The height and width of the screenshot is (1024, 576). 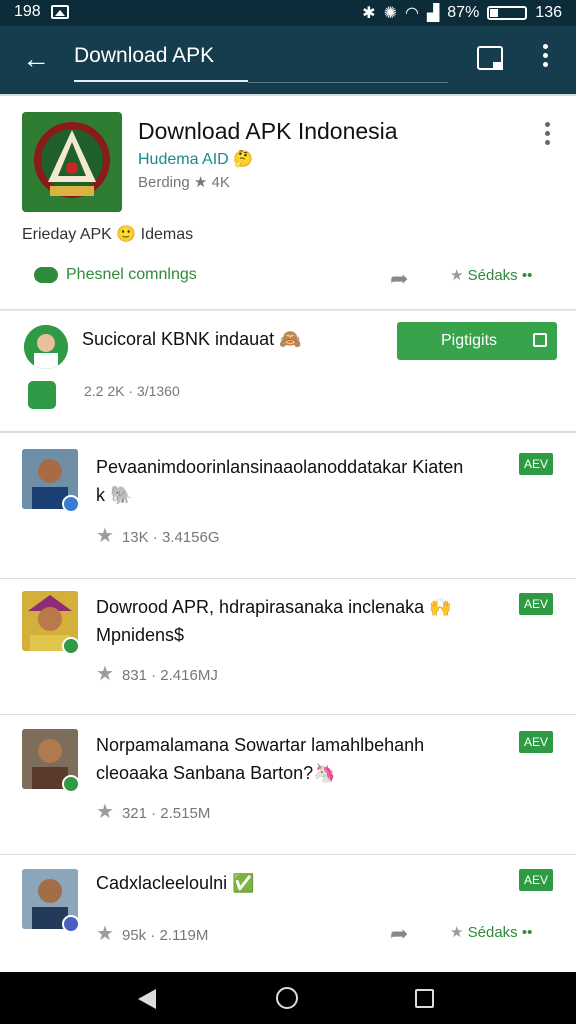 What do you see at coordinates (274, 607) in the screenshot?
I see `comment-text-line1: Dowrood APR, hdrapirasanaka inclenaka 🙌` at bounding box center [274, 607].